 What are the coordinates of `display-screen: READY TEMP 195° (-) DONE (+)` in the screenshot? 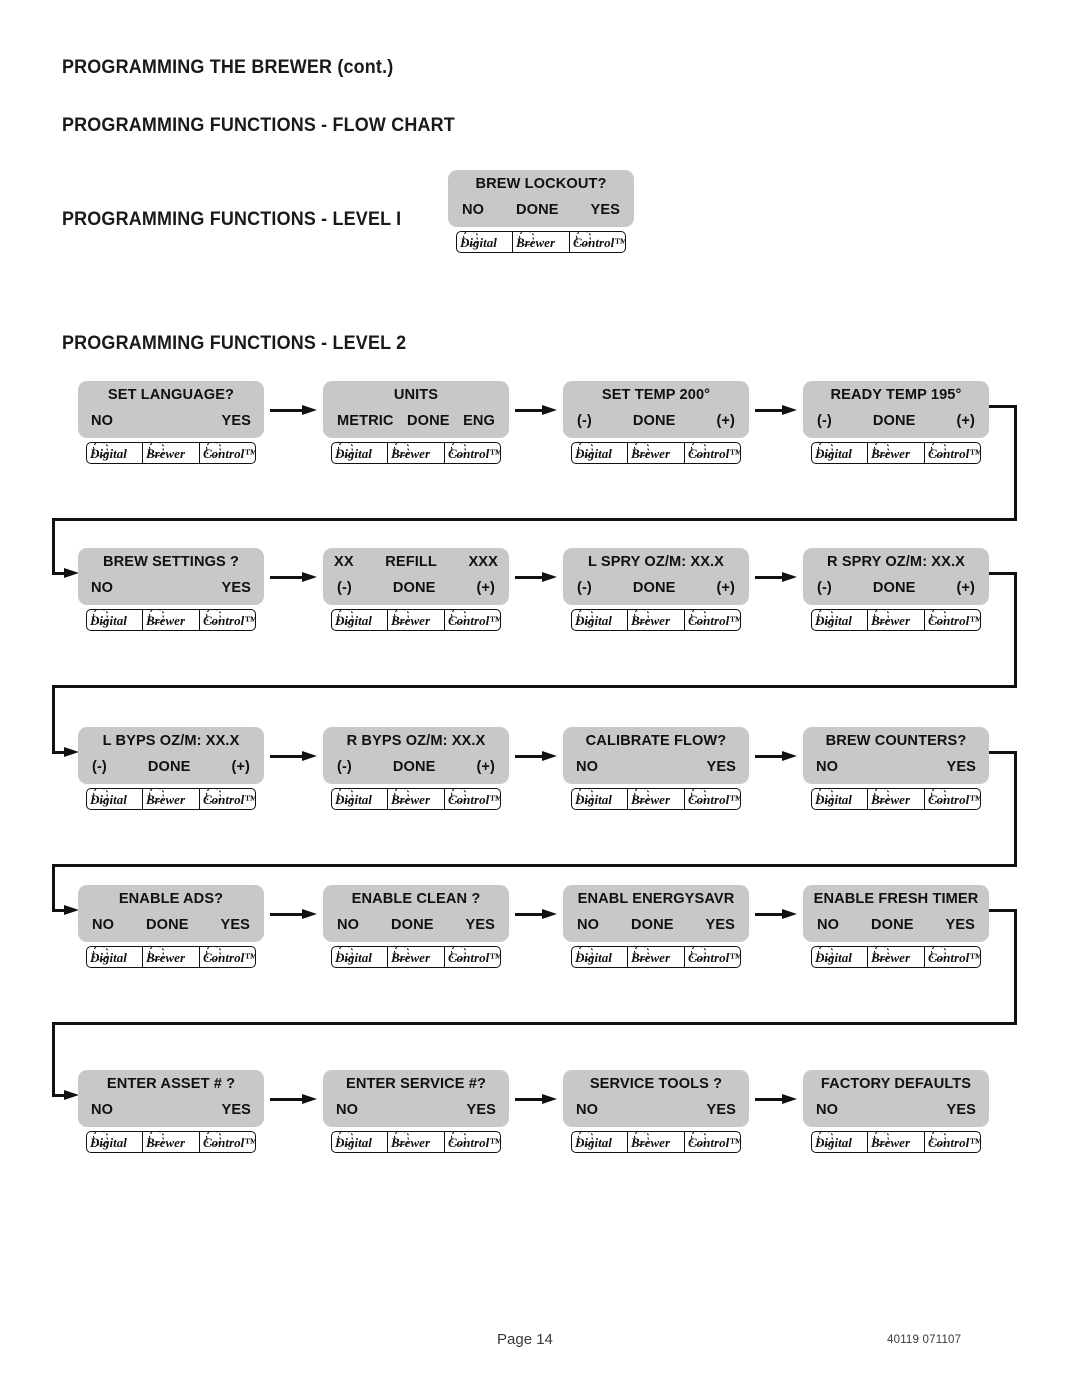 It's located at (896, 409).